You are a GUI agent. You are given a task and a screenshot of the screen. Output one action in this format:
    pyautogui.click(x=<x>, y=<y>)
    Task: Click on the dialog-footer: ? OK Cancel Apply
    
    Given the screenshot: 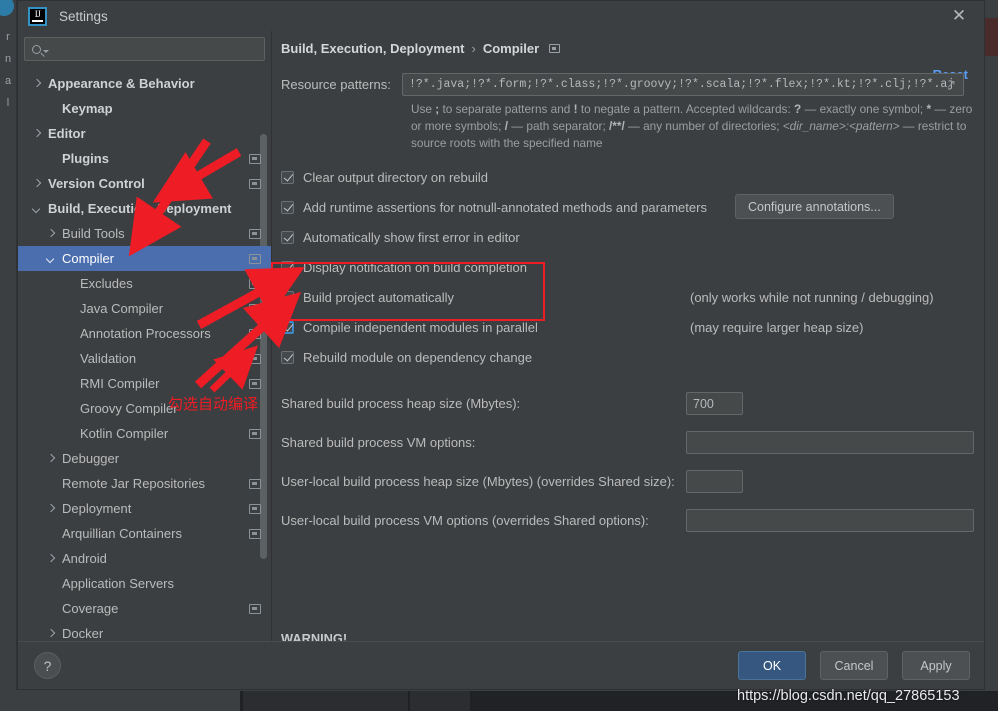 What is the action you would take?
    pyautogui.click(x=501, y=665)
    